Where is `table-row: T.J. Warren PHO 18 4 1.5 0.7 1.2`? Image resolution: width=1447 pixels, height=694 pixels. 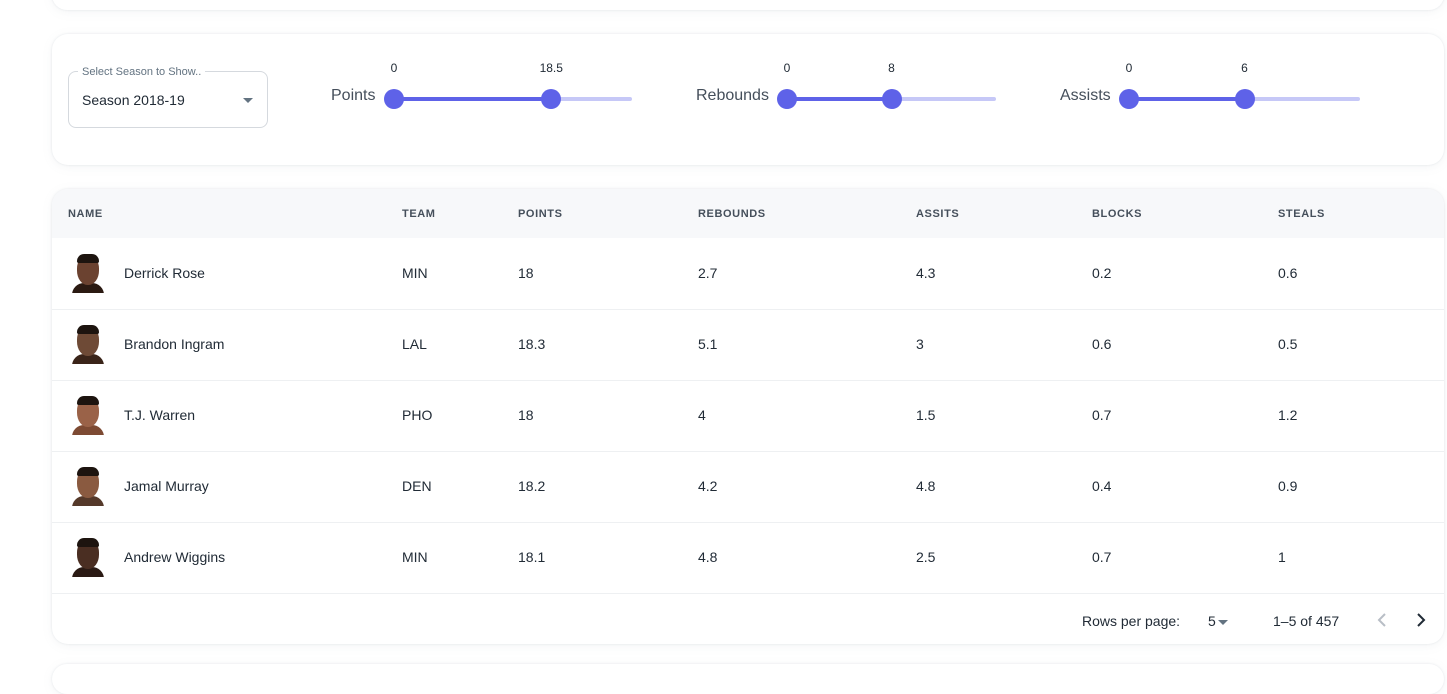 table-row: T.J. Warren PHO 18 4 1.5 0.7 1.2 is located at coordinates (748, 416).